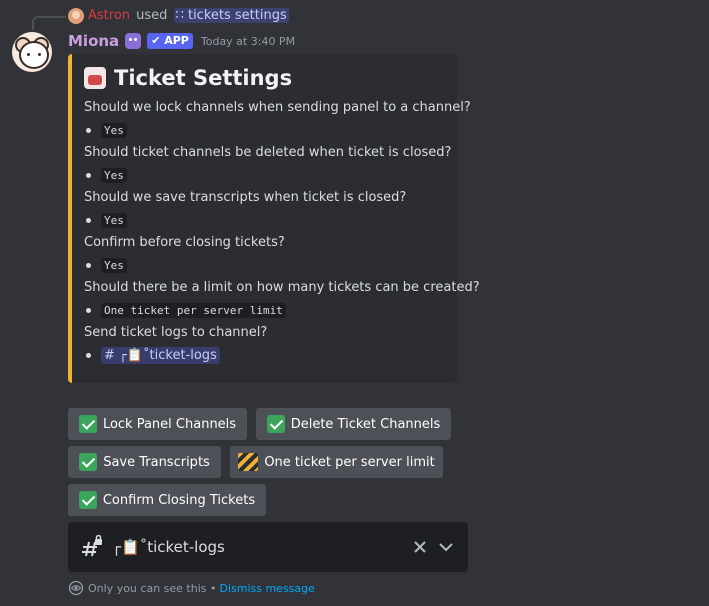 Image resolution: width=709 pixels, height=606 pixels. I want to click on field-answer: One ticket per server limit, so click(262, 310).